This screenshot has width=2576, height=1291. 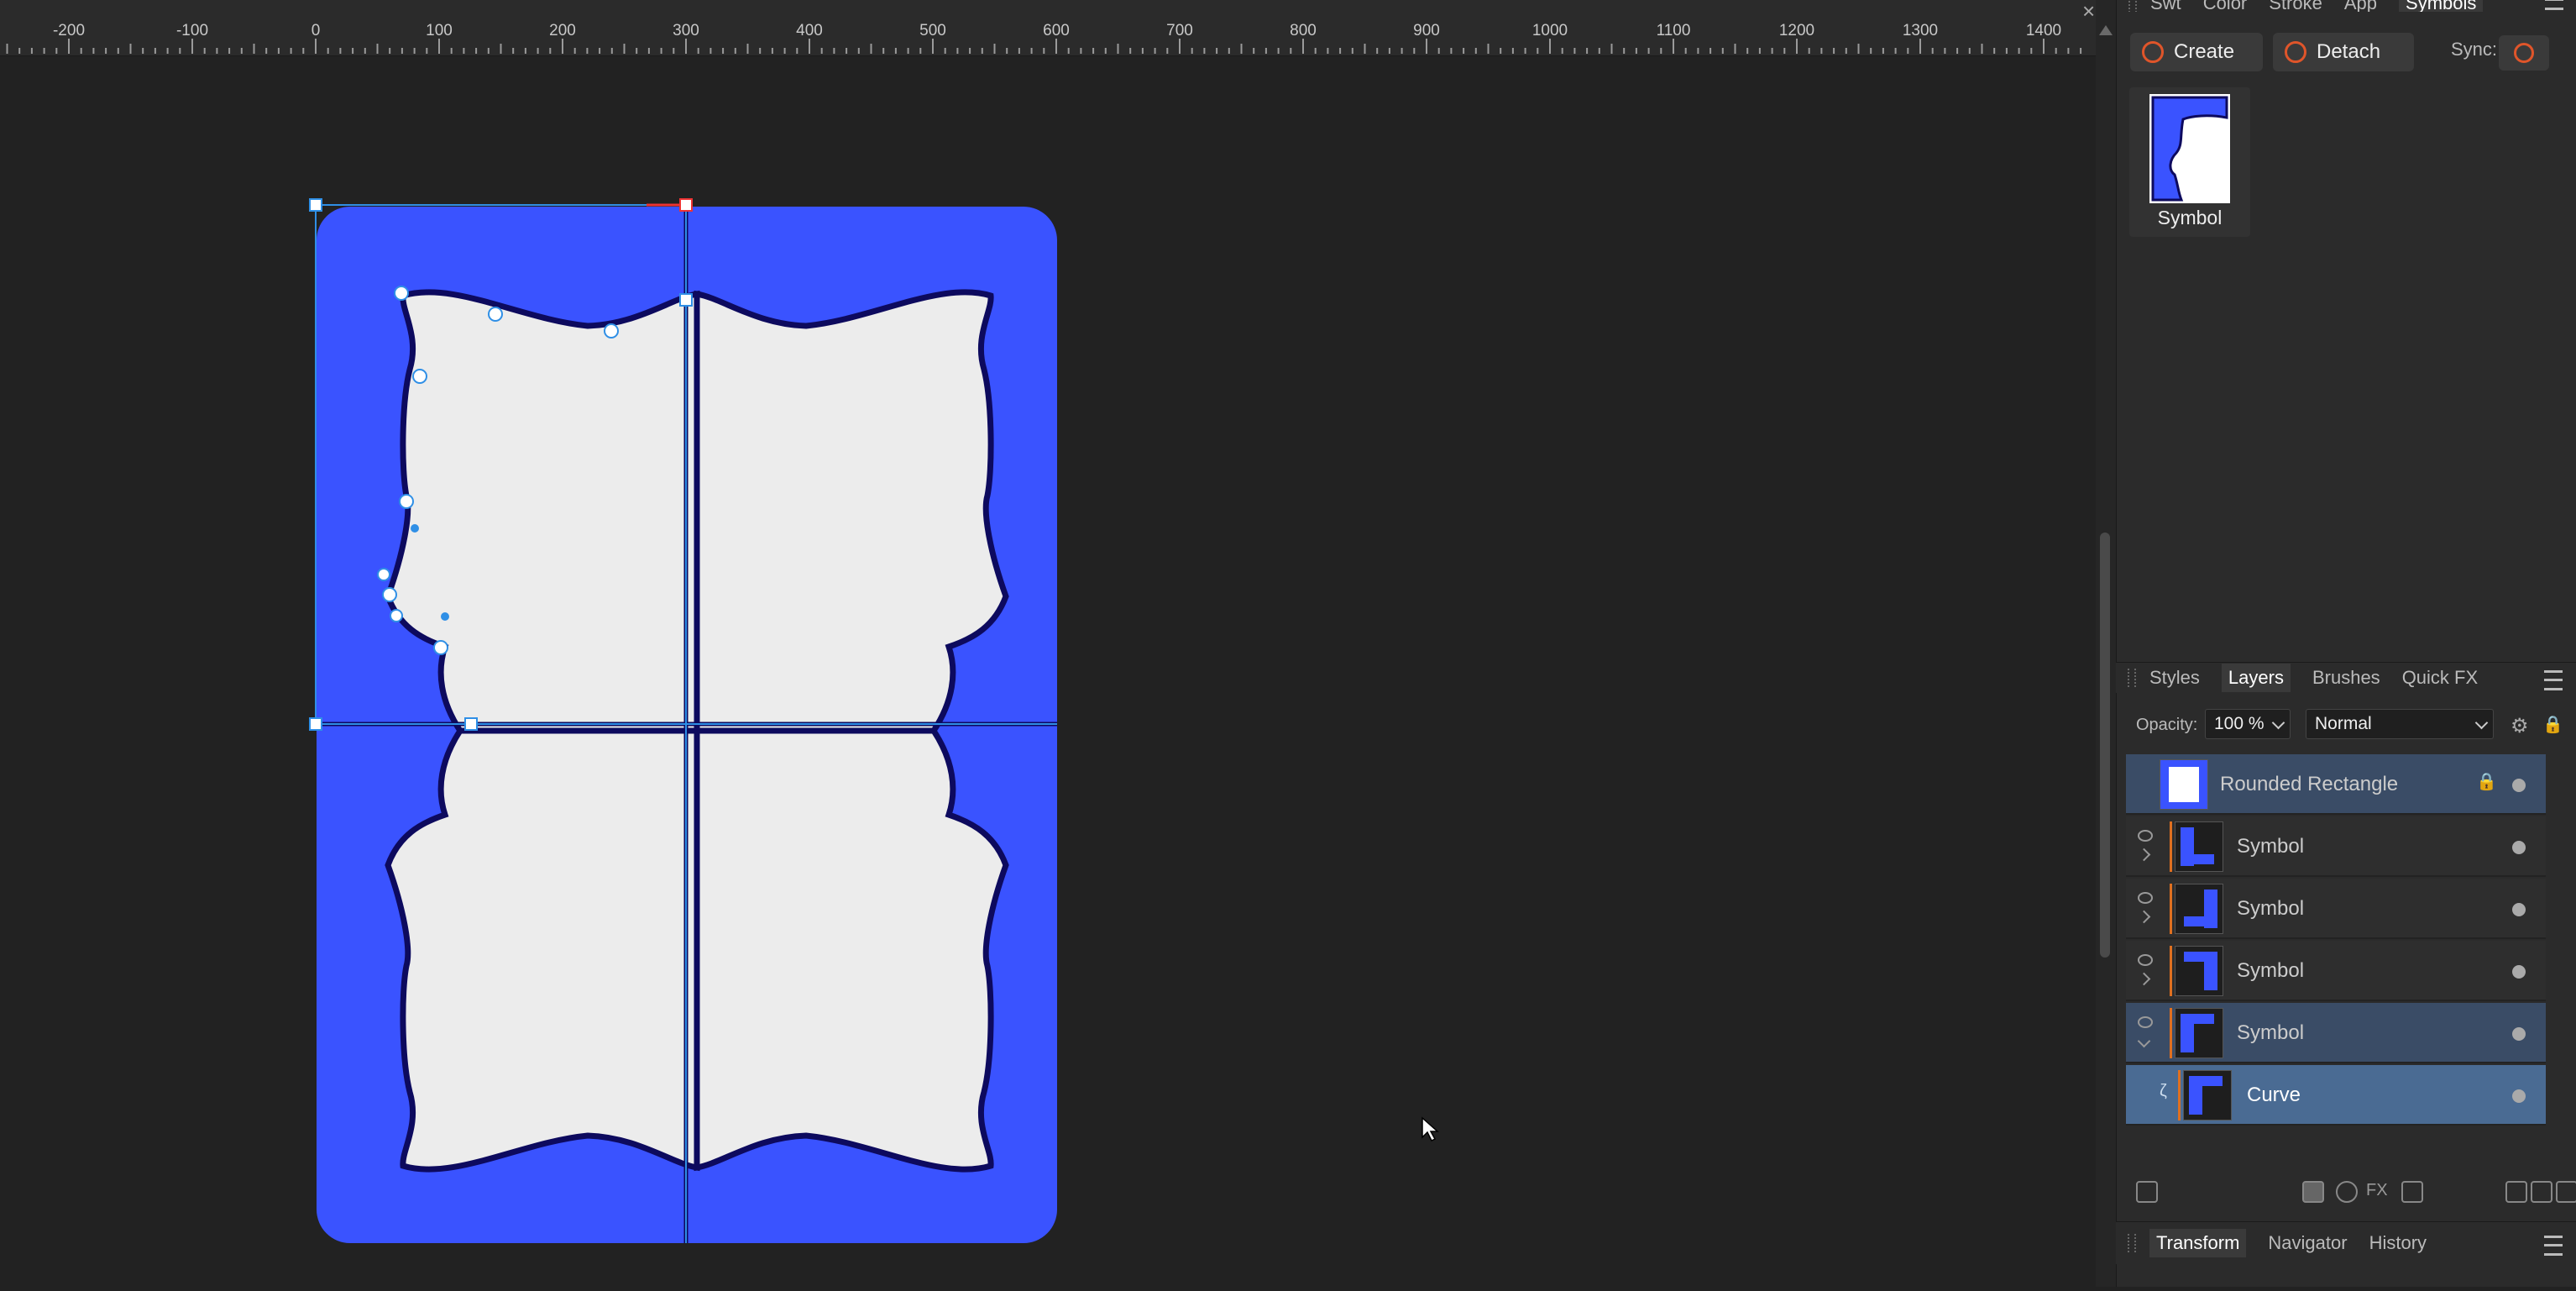 What do you see at coordinates (2566, 1192) in the screenshot?
I see `trash-icon` at bounding box center [2566, 1192].